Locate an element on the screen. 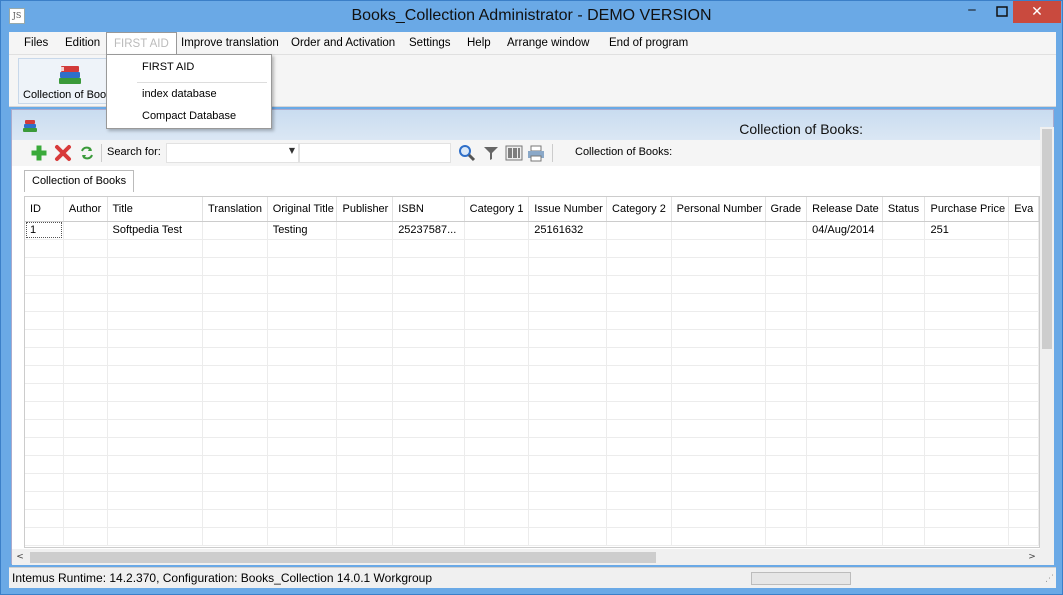 The width and height of the screenshot is (1063, 595). cell-title: Softpedia Test is located at coordinates (155, 230).